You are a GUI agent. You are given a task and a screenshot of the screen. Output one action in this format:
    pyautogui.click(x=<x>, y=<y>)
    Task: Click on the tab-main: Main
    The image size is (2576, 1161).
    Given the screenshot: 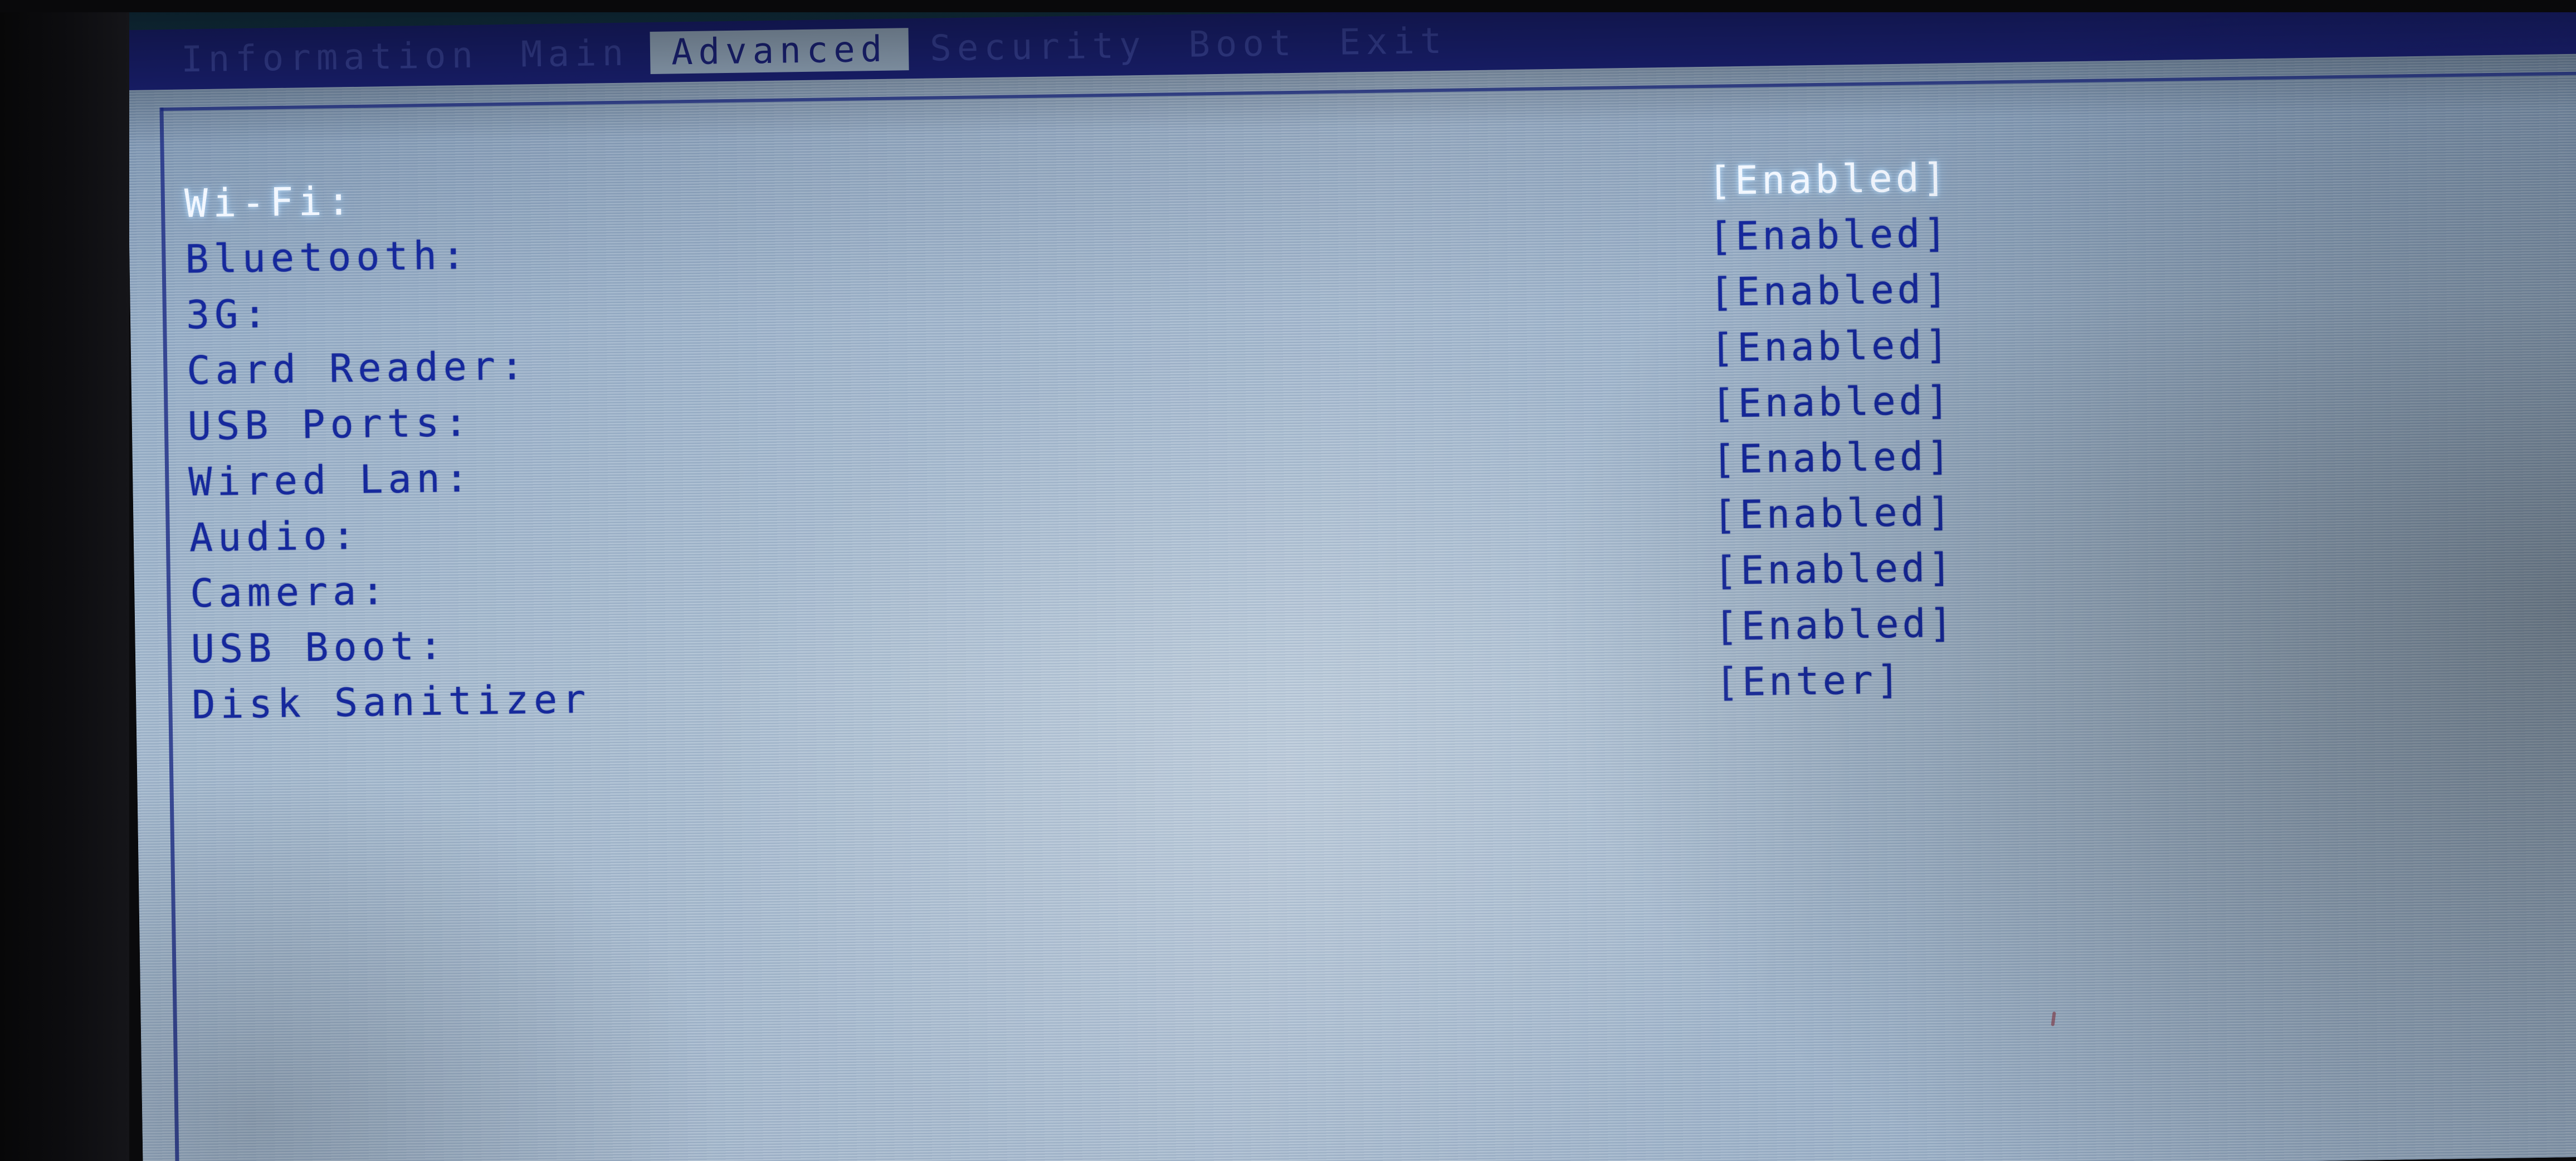 What is the action you would take?
    pyautogui.click(x=574, y=54)
    